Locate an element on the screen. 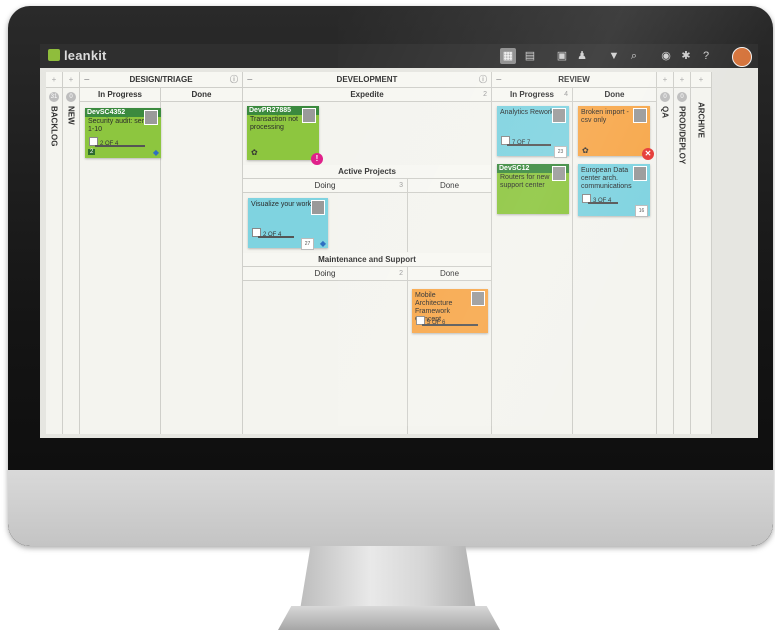 The height and width of the screenshot is (637, 775). expedite-label: Expedite is located at coordinates (367, 94).